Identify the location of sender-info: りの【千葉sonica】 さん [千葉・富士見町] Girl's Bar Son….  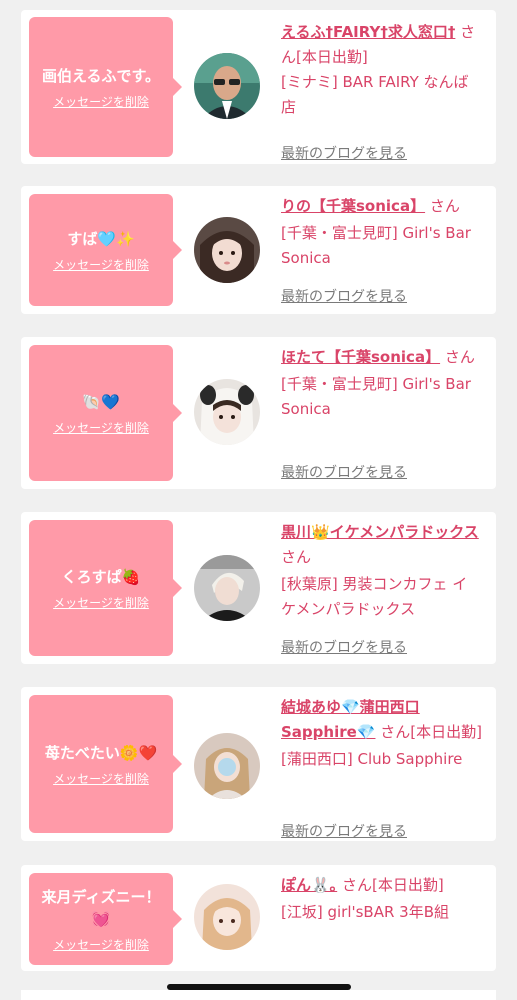
(384, 249).